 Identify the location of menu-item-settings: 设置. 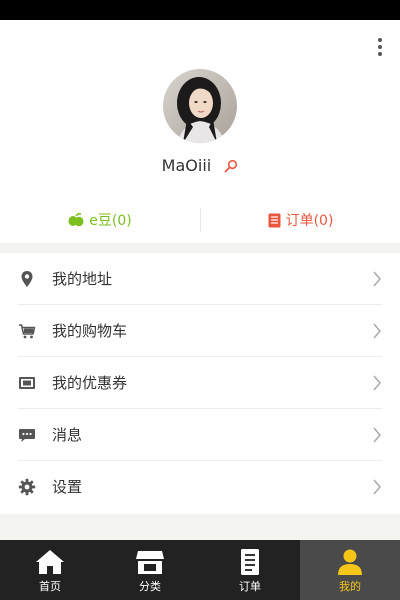
(200, 487).